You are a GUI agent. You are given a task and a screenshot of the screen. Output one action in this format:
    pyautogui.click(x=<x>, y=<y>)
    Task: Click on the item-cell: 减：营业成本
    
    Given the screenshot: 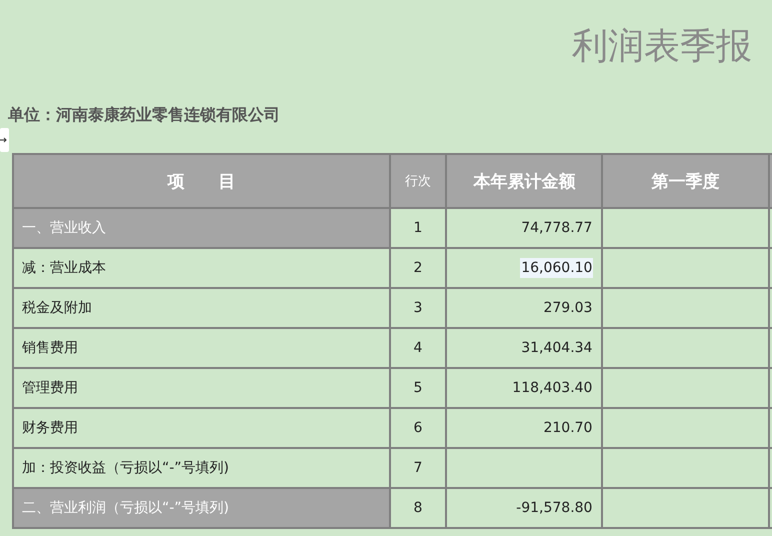 What is the action you would take?
    pyautogui.click(x=201, y=268)
    